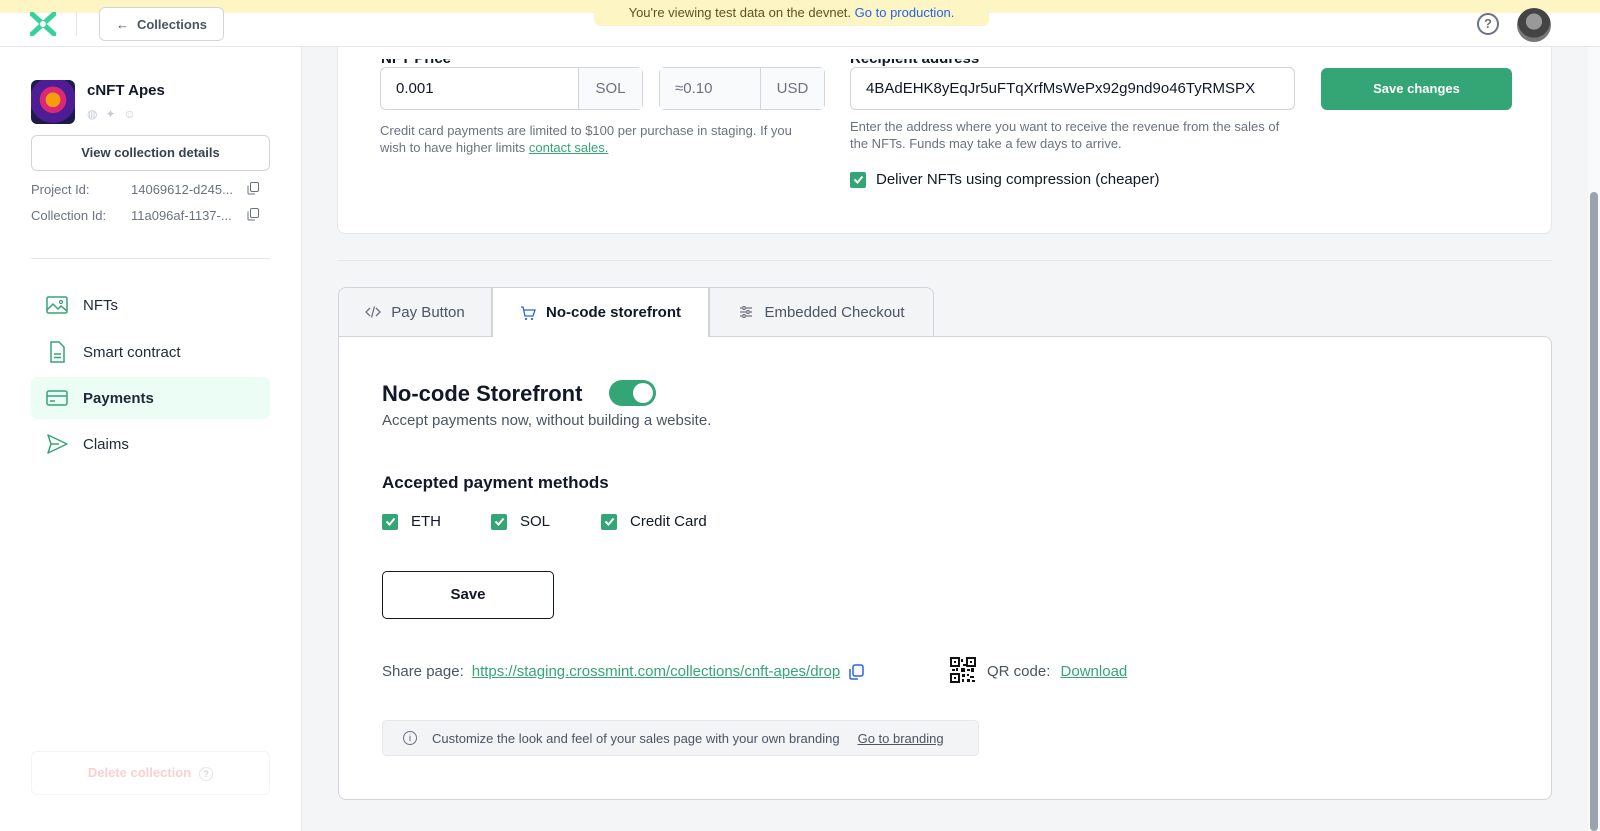 Image resolution: width=1600 pixels, height=831 pixels. Describe the element at coordinates (1416, 89) in the screenshot. I see `save-changes-button: Save changes` at that location.